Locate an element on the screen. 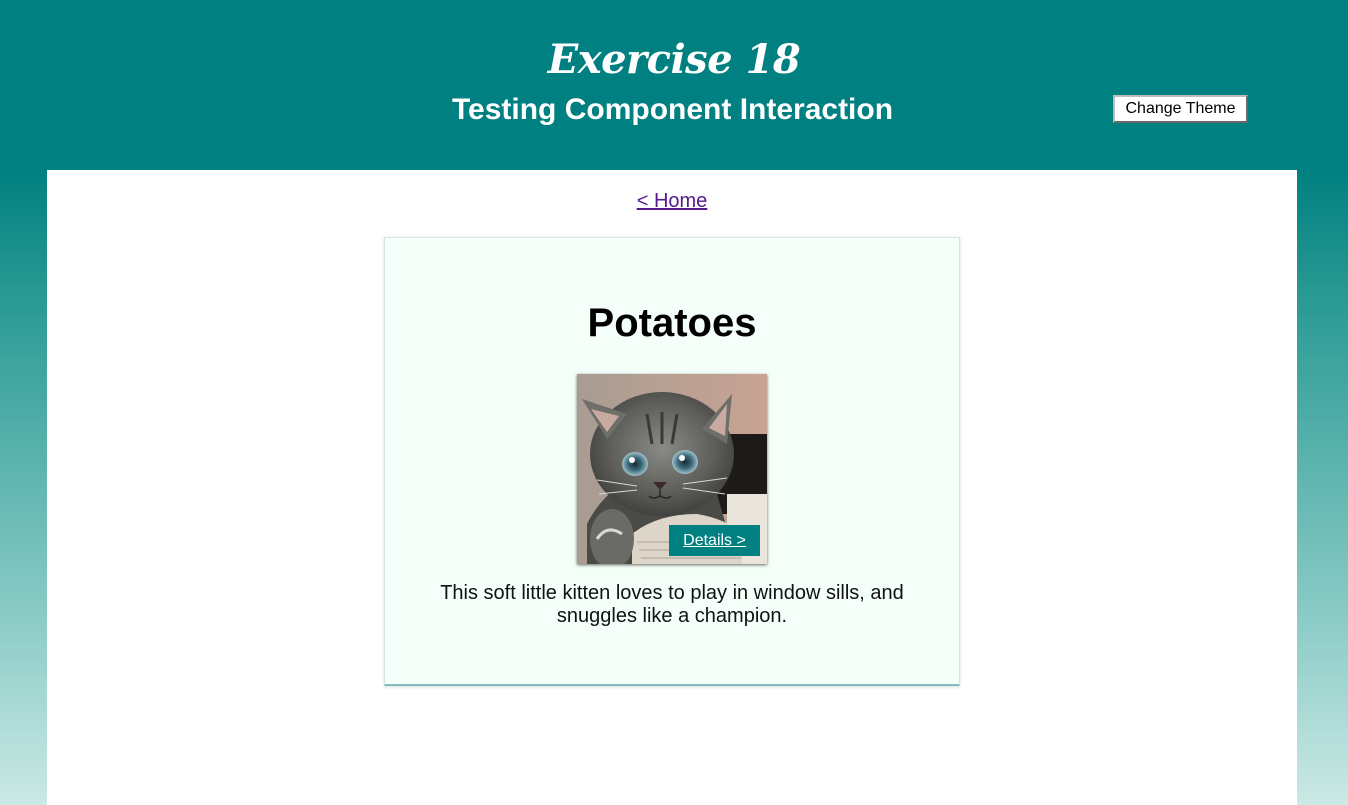 The width and height of the screenshot is (1348, 805). home-link-container: < Home is located at coordinates (672, 201).